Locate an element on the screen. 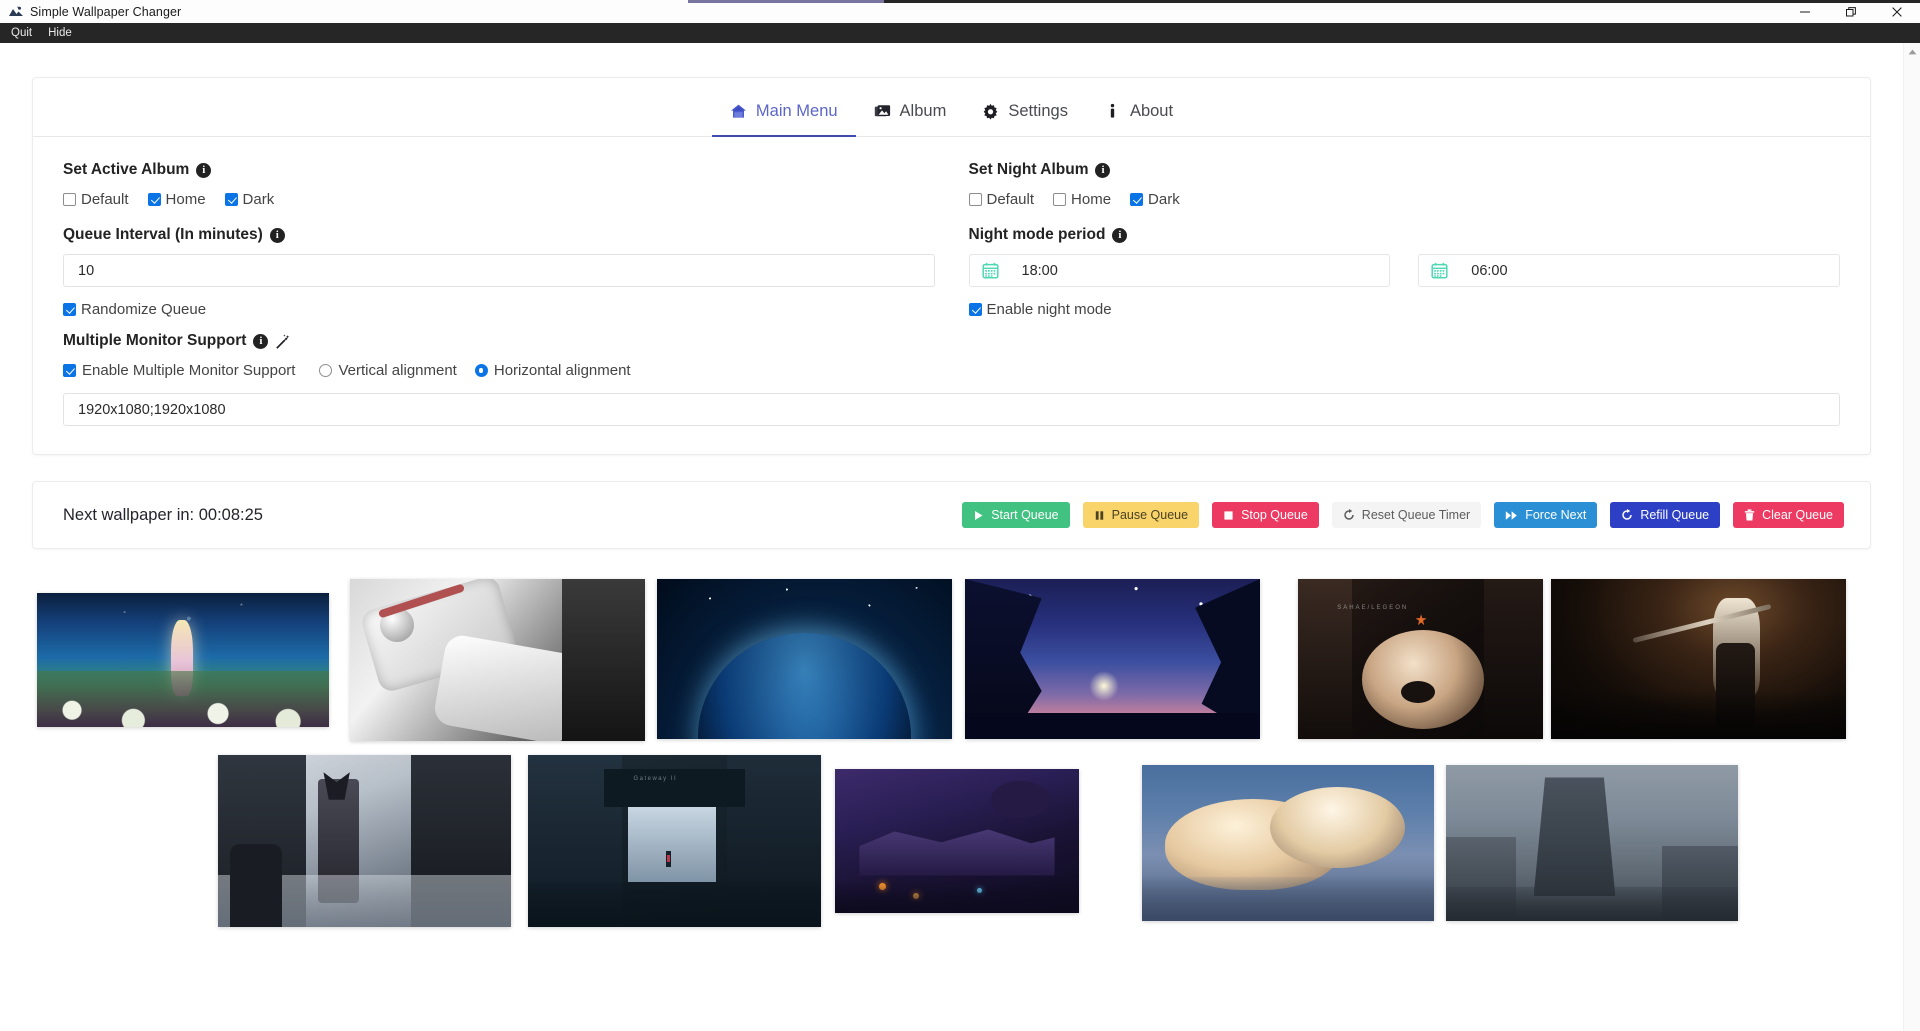 This screenshot has width=1920, height=1031. enable-multiple-monitor-checkbox-group: Enable Multiple Monitor Support is located at coordinates (179, 370).